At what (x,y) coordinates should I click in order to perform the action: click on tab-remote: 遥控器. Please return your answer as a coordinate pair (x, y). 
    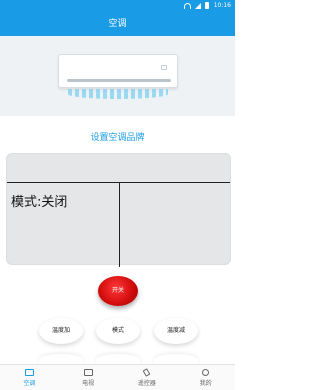
    Looking at the image, I should click on (147, 377).